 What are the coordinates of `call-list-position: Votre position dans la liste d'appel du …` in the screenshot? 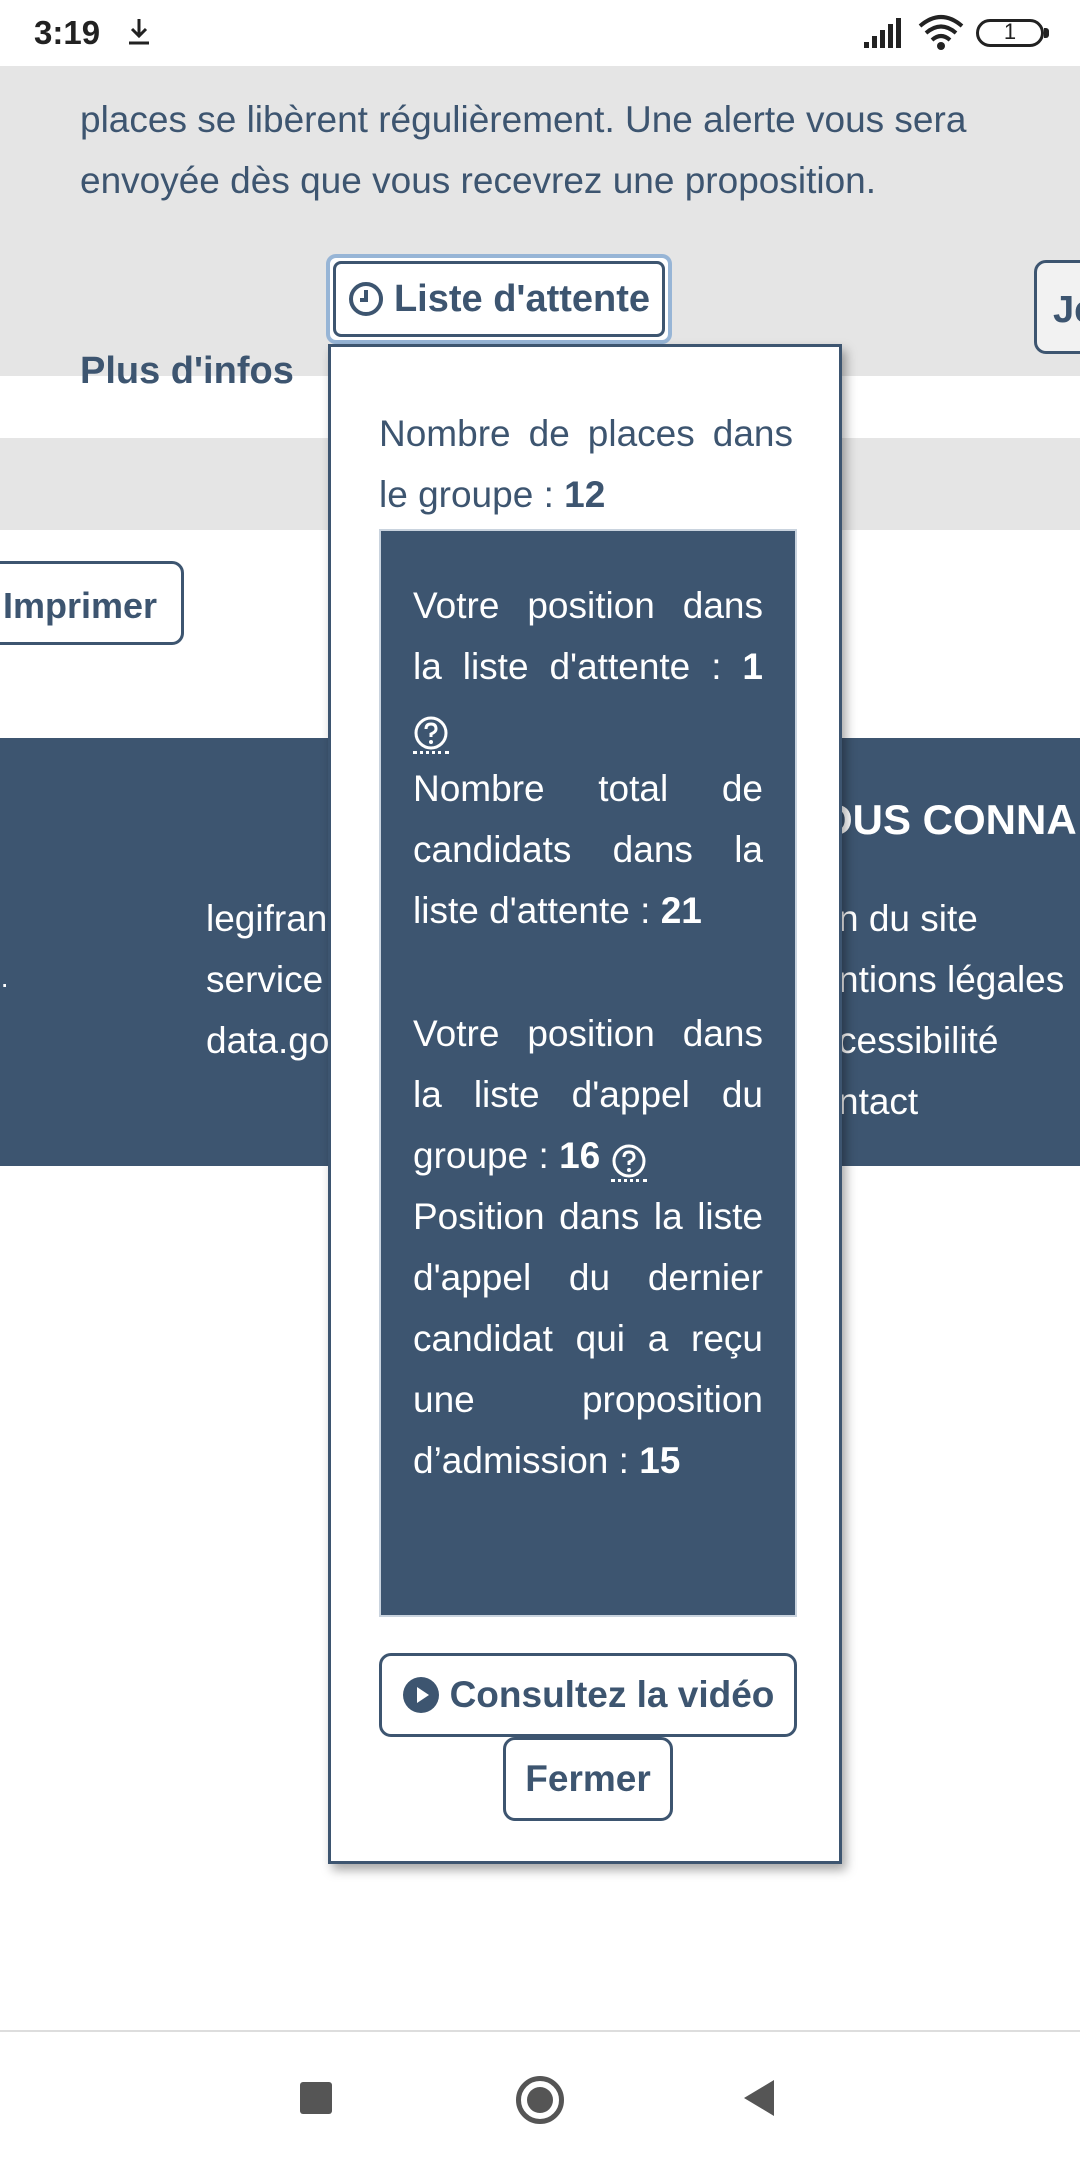 It's located at (588, 1094).